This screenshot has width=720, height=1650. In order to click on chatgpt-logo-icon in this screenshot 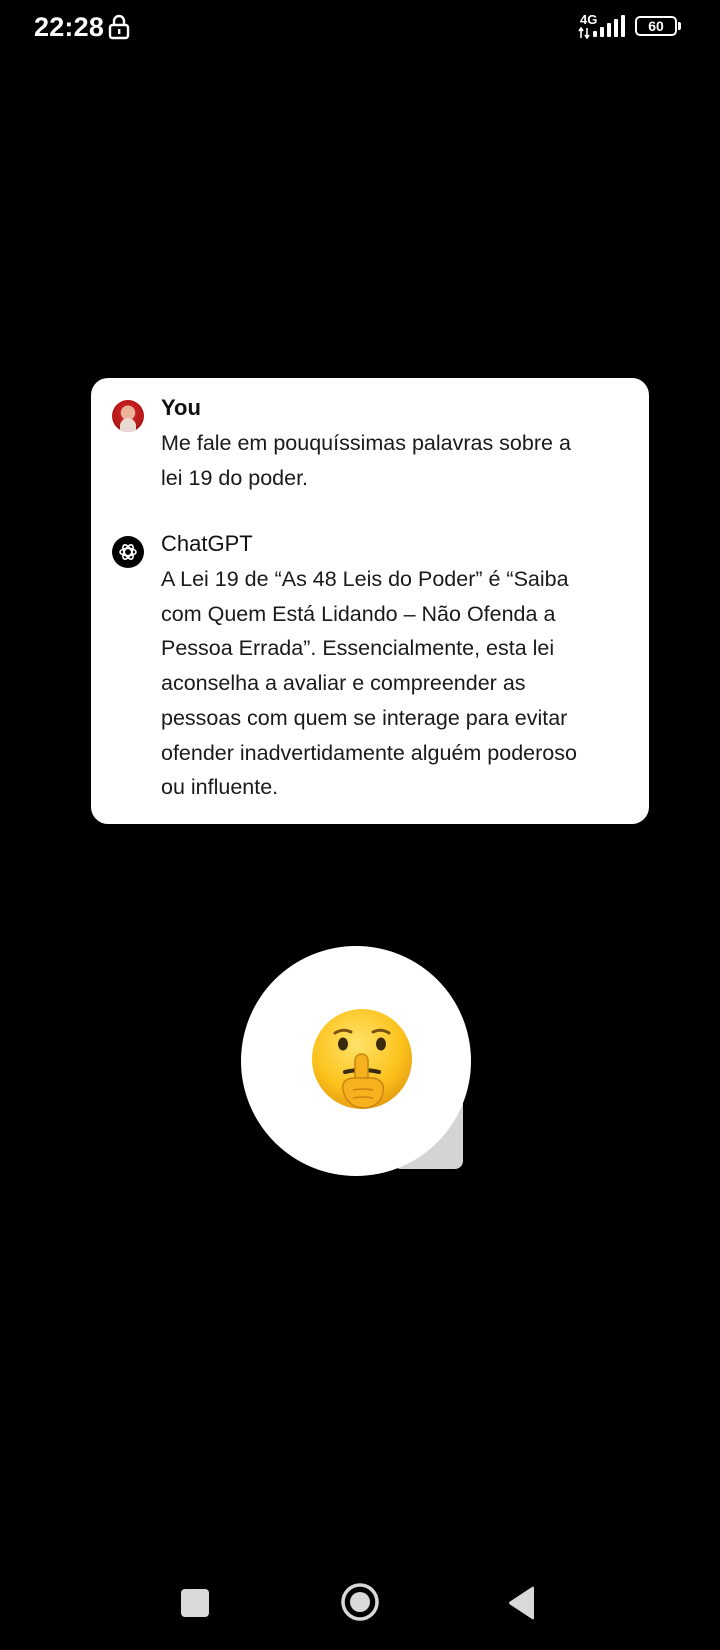, I will do `click(128, 552)`.